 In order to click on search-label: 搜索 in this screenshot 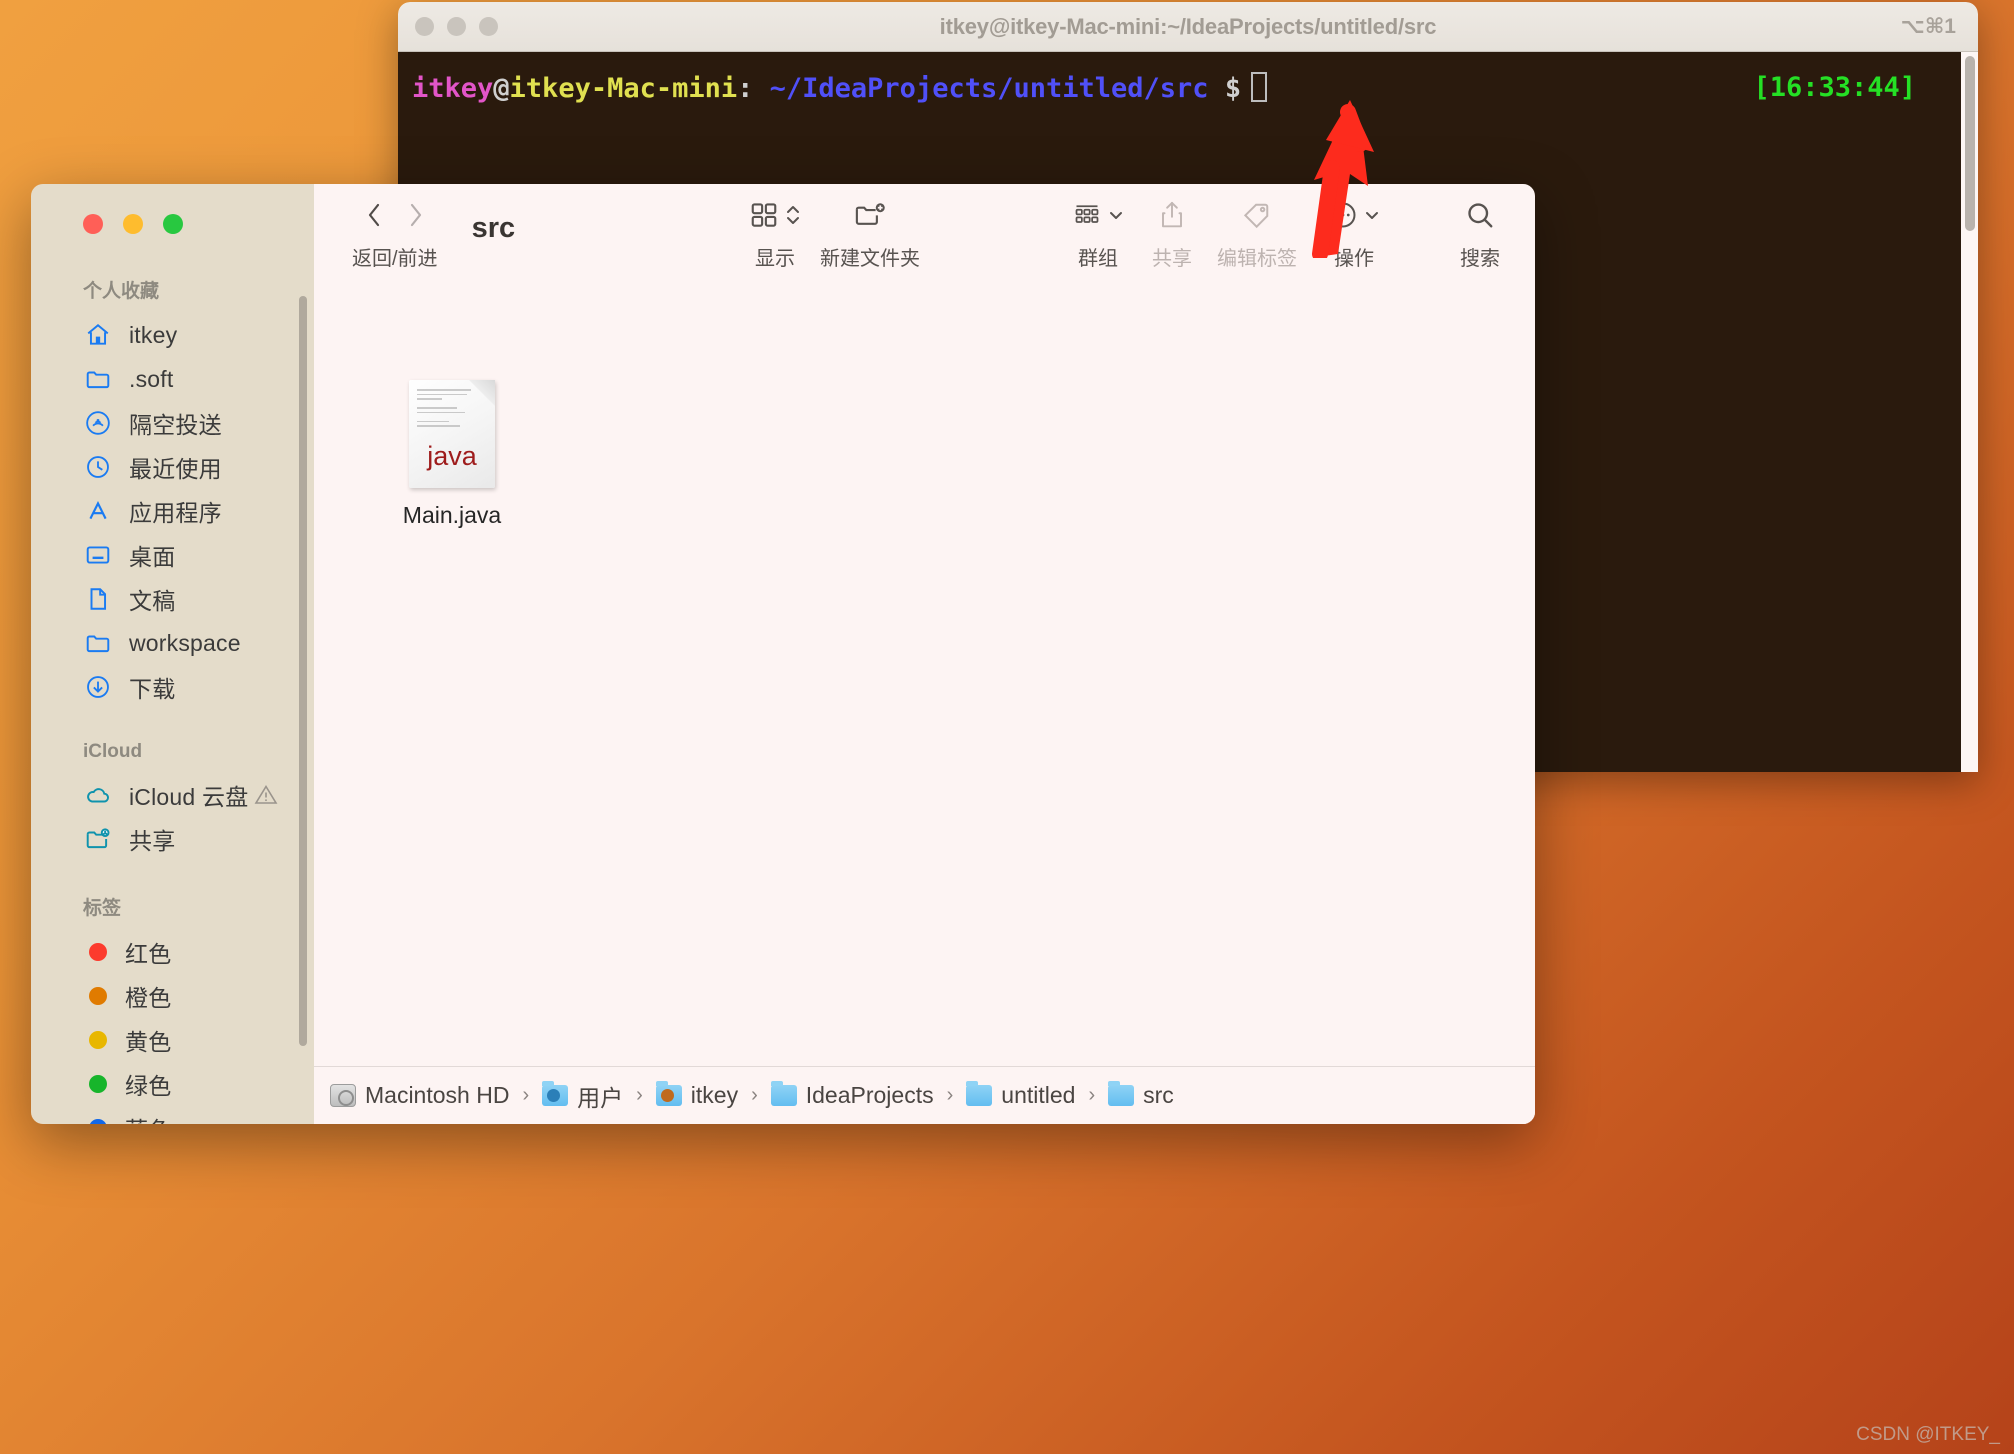, I will do `click(1480, 259)`.